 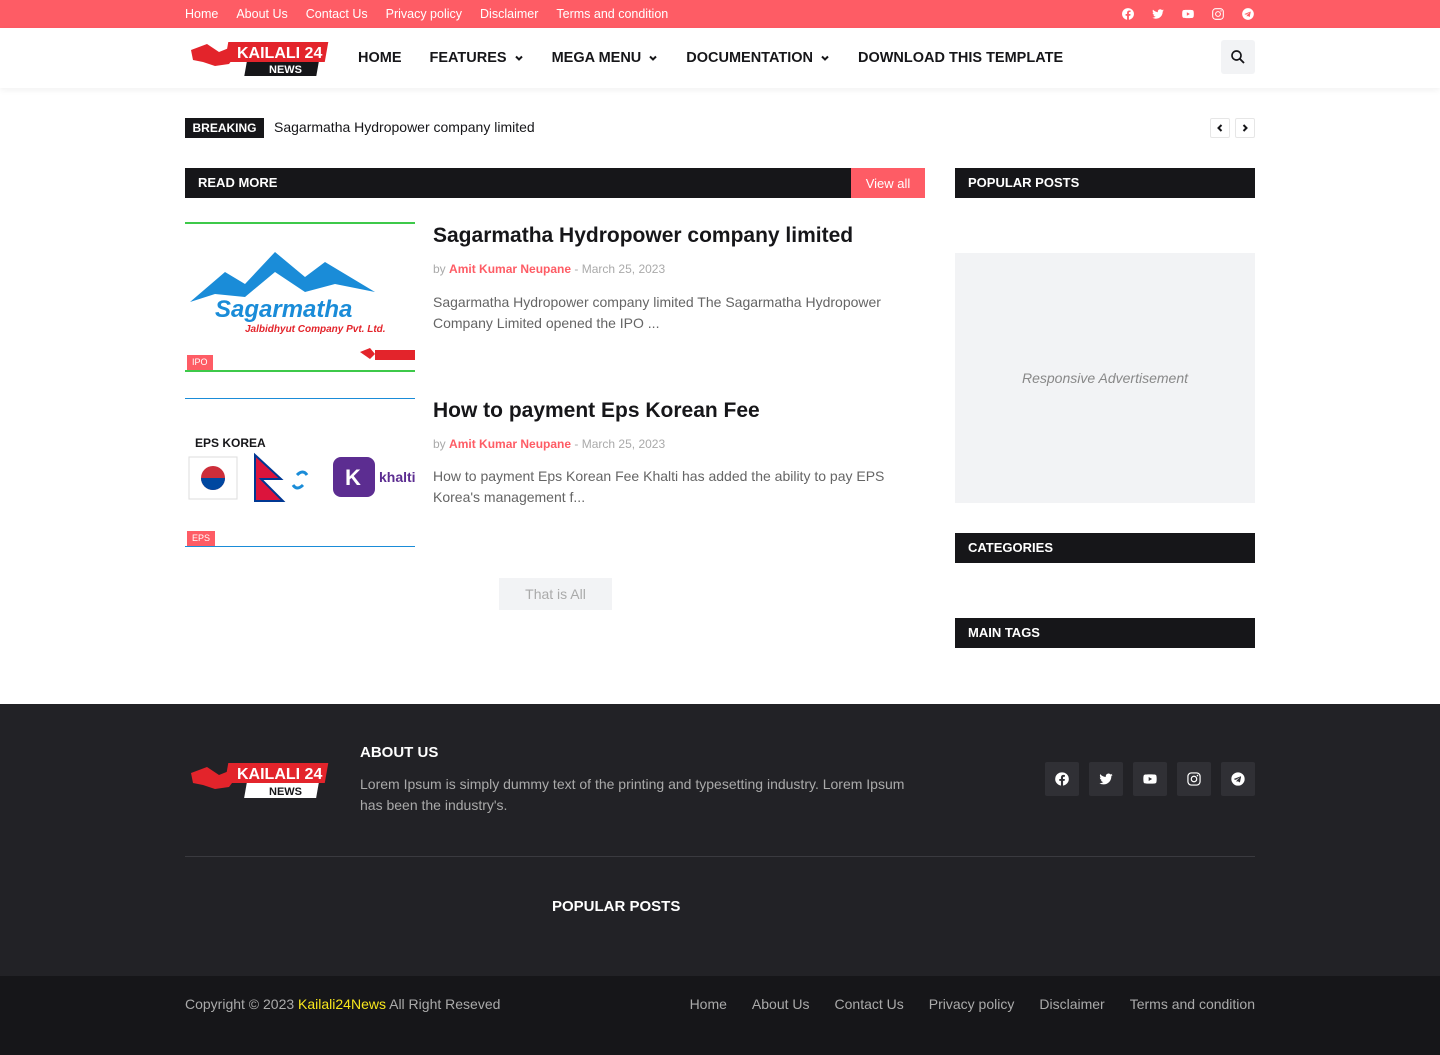 What do you see at coordinates (397, 477) in the screenshot?
I see `svg-text: khalti` at bounding box center [397, 477].